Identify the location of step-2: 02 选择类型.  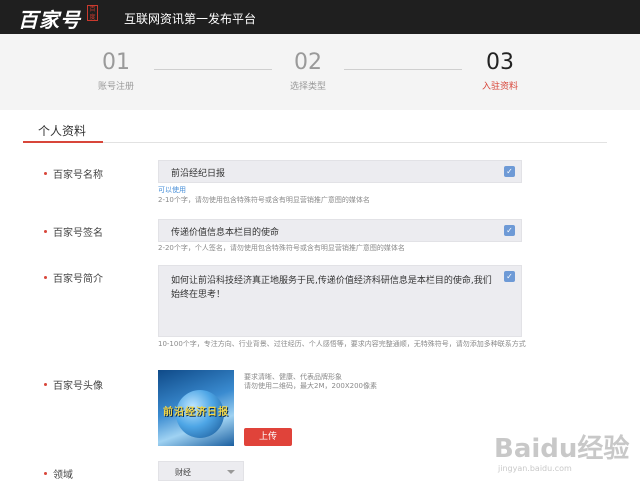
(308, 71).